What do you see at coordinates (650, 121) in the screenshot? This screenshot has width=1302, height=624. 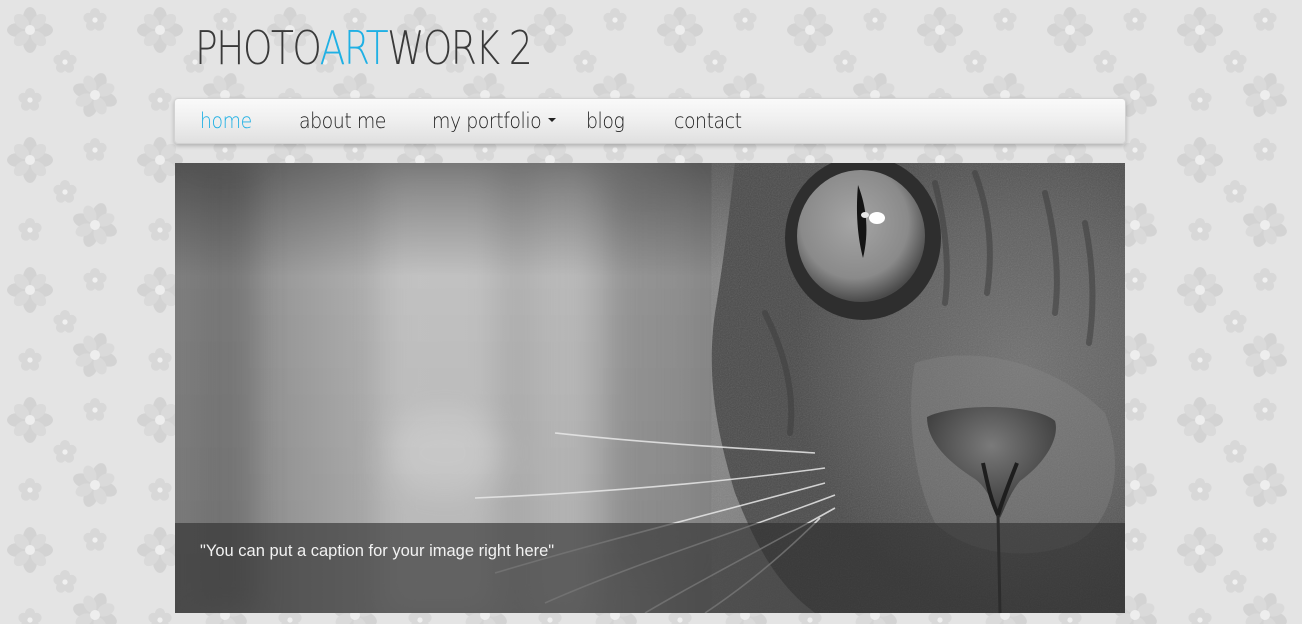 I see `main-navigation: home about me my portfolio blog contact` at bounding box center [650, 121].